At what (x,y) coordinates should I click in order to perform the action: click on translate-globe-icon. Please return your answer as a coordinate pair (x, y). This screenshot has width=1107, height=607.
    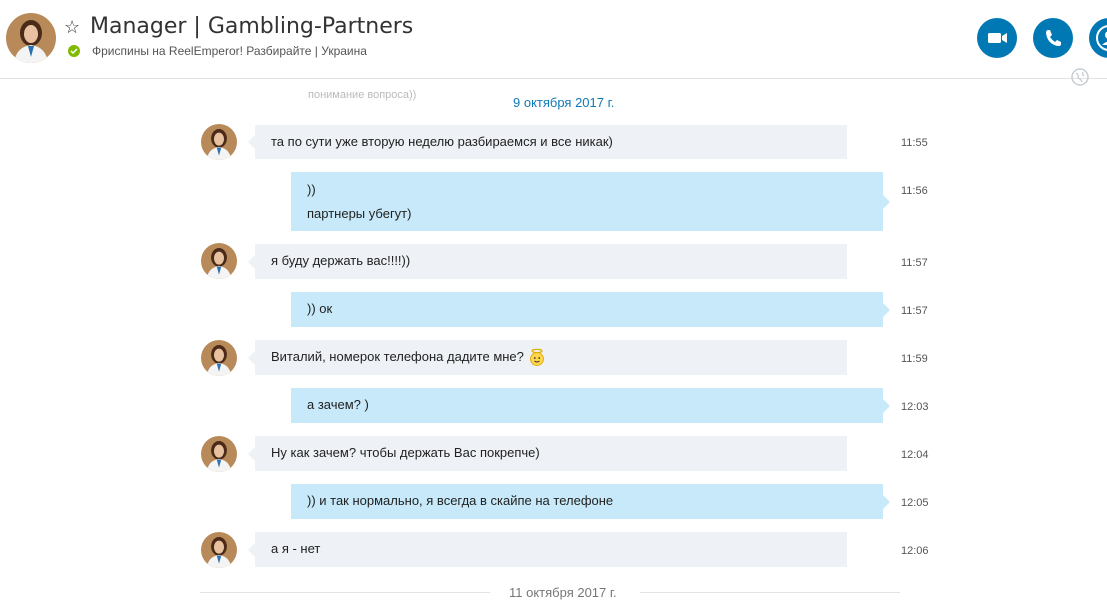
    Looking at the image, I should click on (1080, 79).